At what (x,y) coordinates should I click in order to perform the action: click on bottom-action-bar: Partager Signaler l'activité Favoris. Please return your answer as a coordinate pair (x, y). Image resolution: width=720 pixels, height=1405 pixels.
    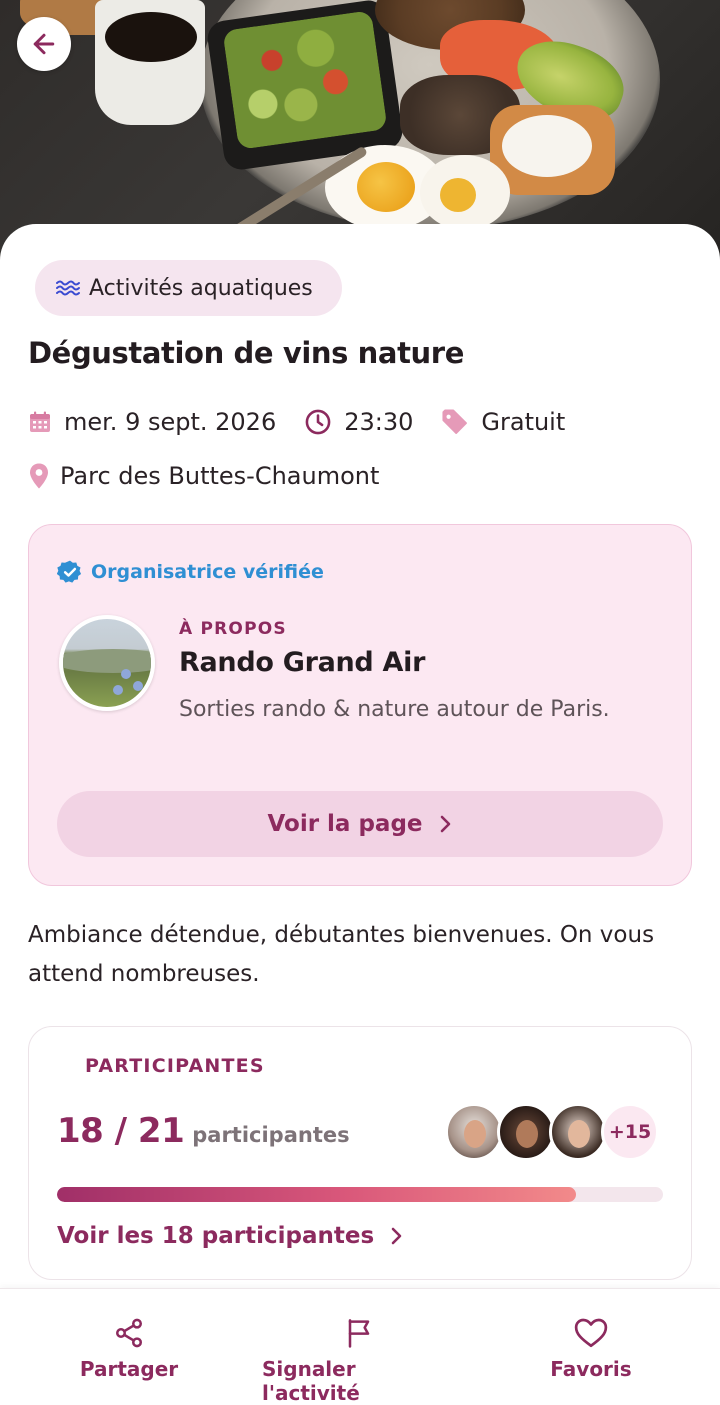
    Looking at the image, I should click on (360, 1346).